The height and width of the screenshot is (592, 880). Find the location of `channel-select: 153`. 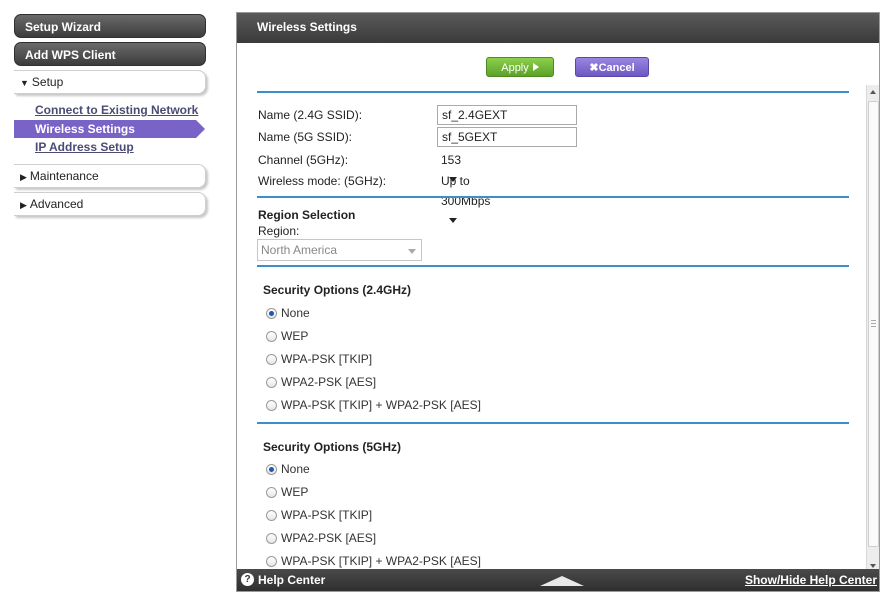

channel-select: 153 is located at coordinates (449, 166).